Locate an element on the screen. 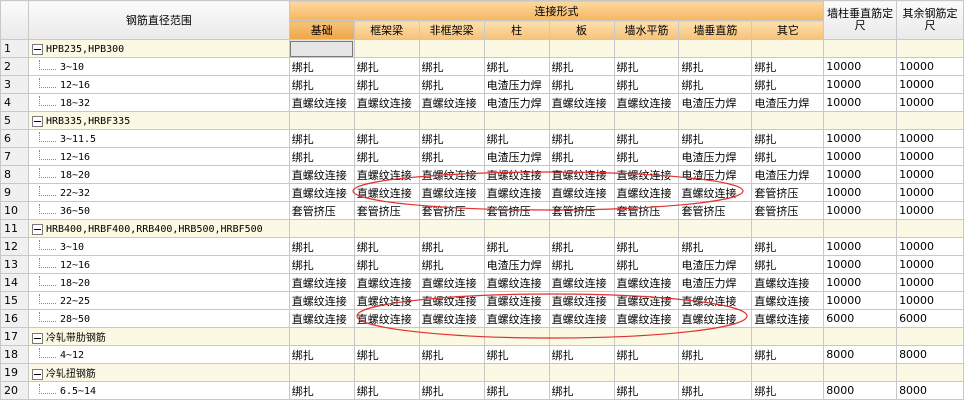 Image resolution: width=964 pixels, height=414 pixels. diameter-range-cell: HPB235,HPB300 is located at coordinates (158, 48).